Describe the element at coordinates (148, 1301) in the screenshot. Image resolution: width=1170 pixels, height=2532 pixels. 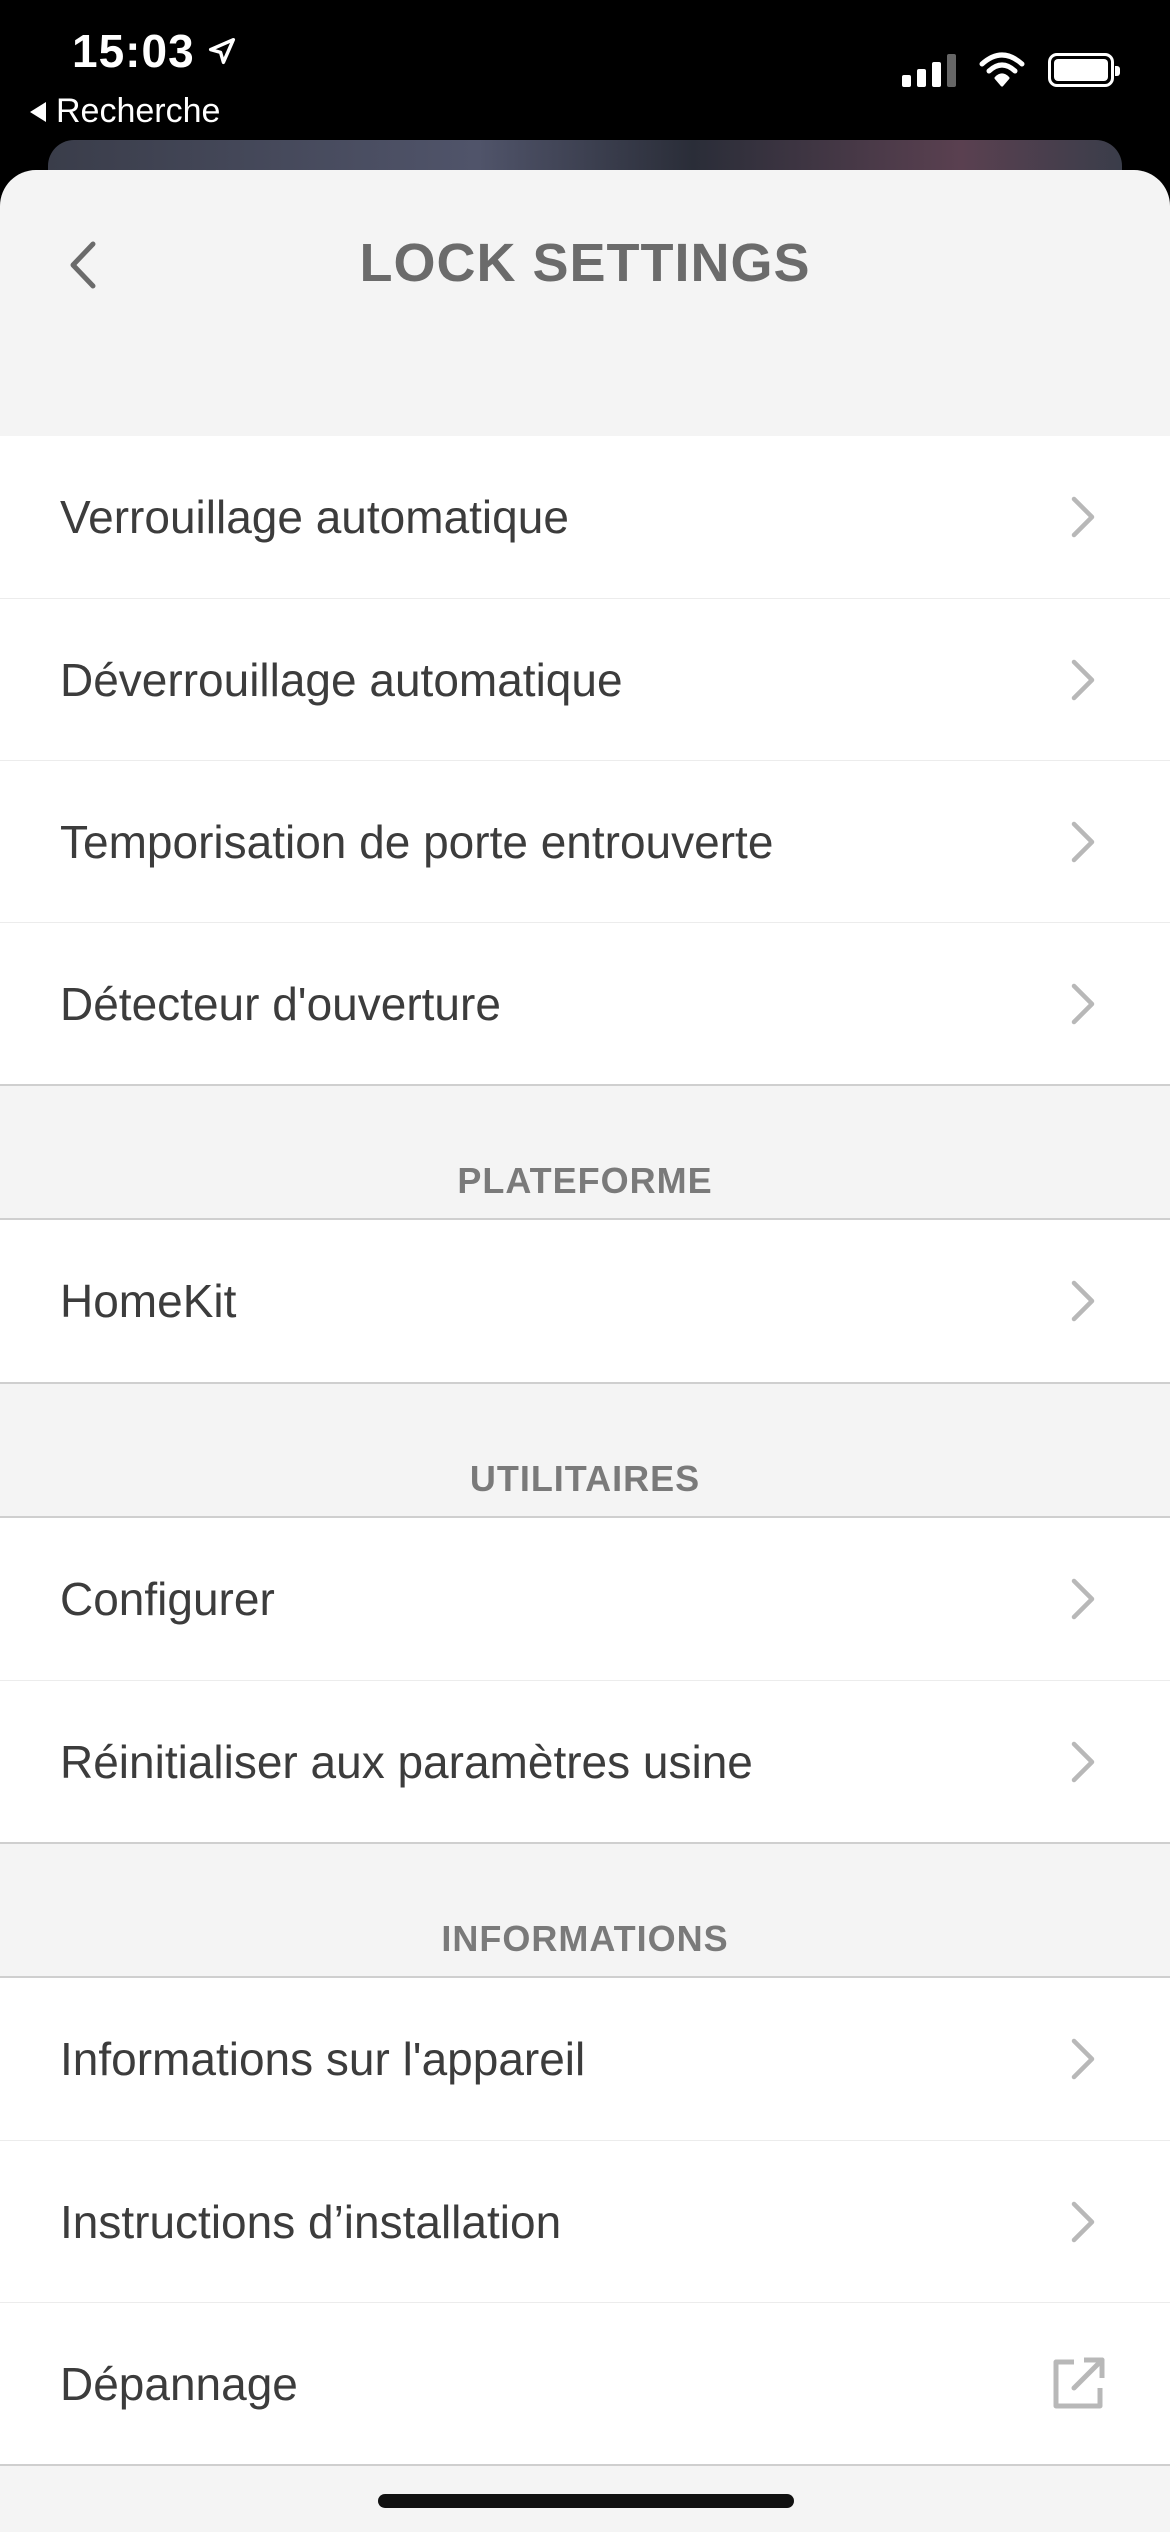
I see `row-label: HomeKit` at that location.